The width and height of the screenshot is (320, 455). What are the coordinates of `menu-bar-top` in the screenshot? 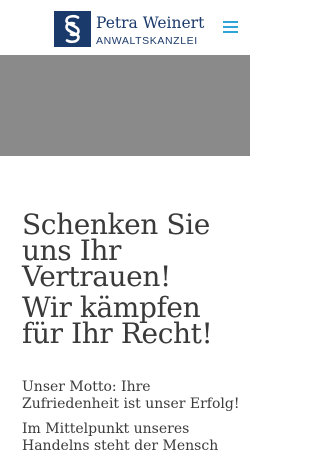 It's located at (230, 22).